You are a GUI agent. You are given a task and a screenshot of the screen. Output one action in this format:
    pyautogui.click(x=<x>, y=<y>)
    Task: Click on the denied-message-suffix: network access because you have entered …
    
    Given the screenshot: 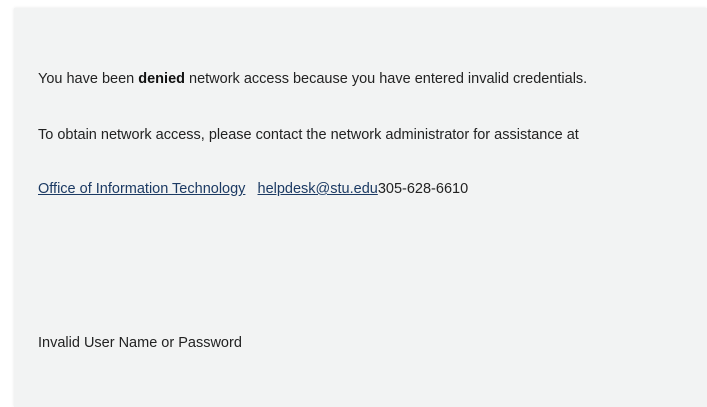 What is the action you would take?
    pyautogui.click(x=386, y=79)
    